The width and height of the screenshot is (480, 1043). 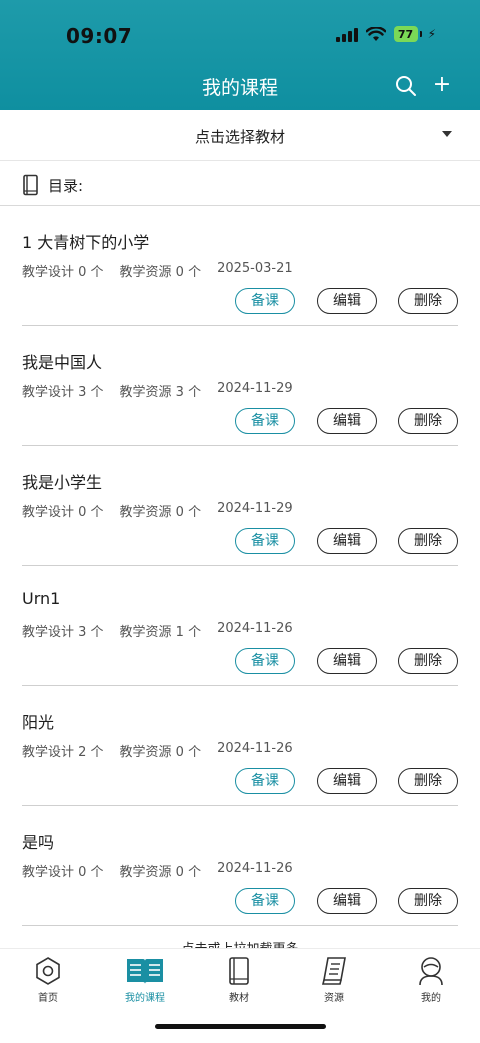 I want to click on wifi-icon, so click(x=375, y=33).